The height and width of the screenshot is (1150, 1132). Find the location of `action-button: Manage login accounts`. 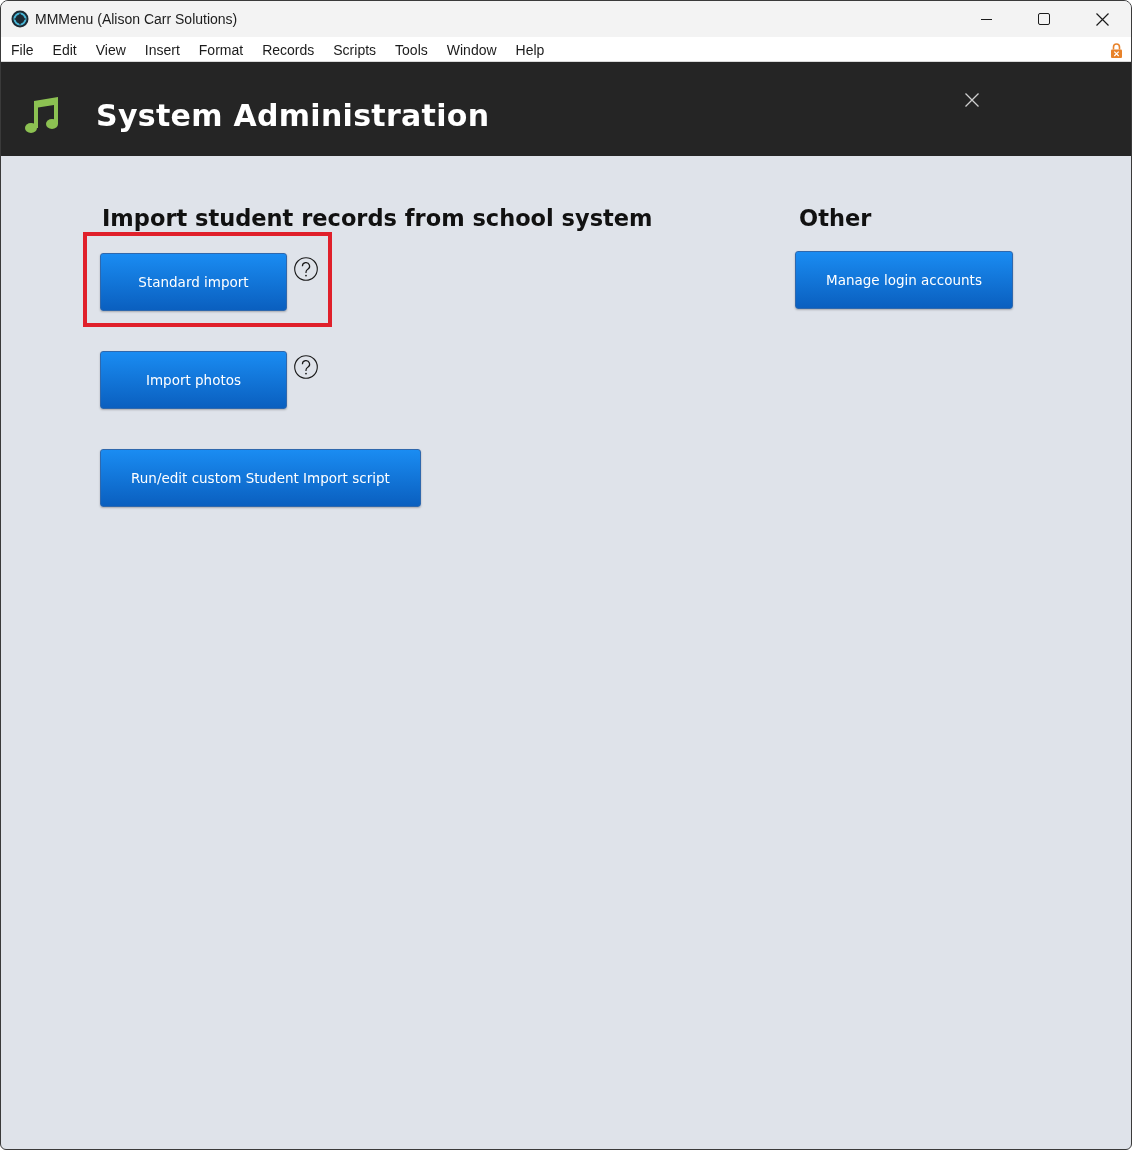

action-button: Manage login accounts is located at coordinates (904, 280).